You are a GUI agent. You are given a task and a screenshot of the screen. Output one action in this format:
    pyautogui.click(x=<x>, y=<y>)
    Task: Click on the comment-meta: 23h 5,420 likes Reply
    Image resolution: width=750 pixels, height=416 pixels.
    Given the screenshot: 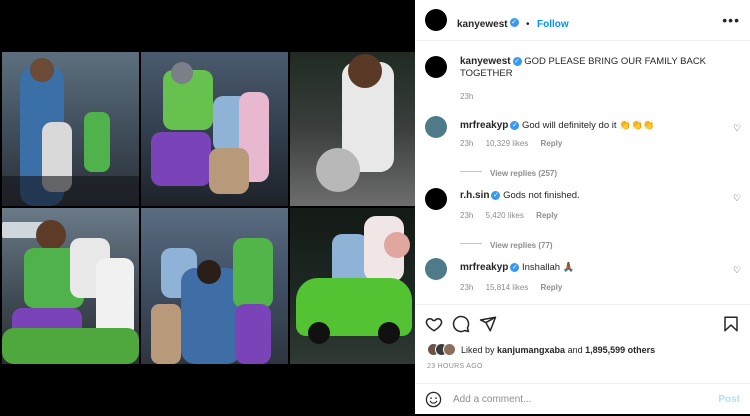 What is the action you would take?
    pyautogui.click(x=514, y=215)
    